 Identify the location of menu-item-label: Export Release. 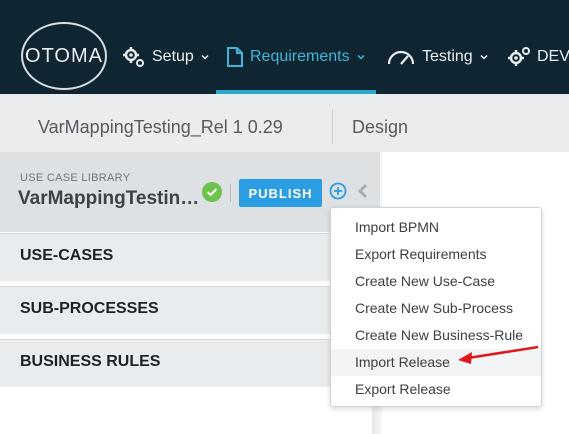
(403, 389).